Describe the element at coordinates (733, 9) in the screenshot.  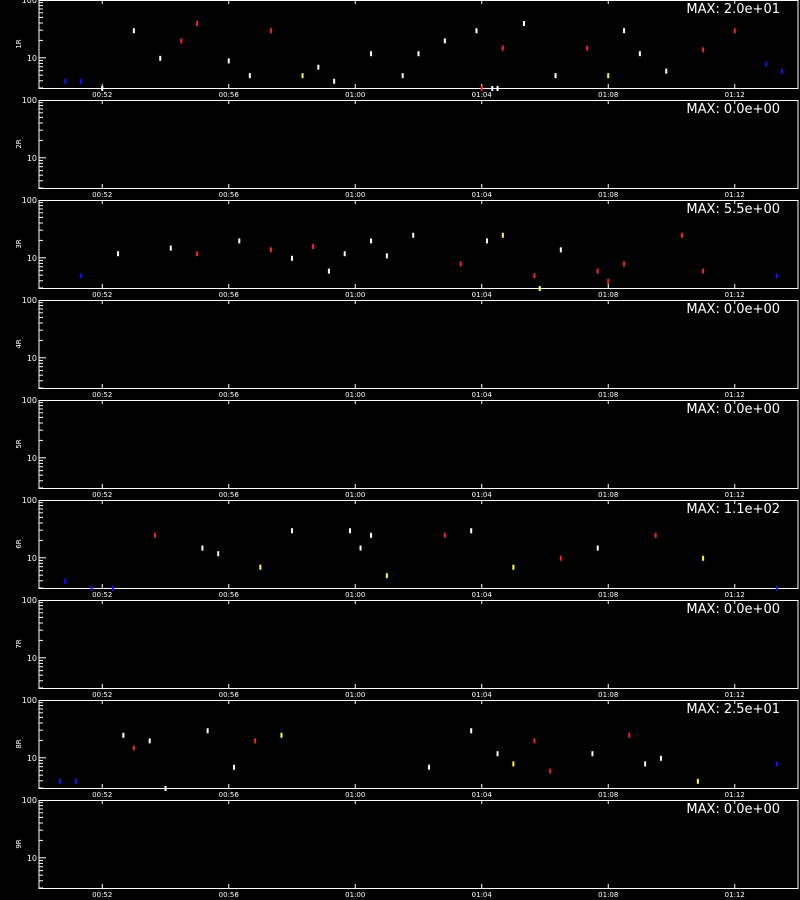
I see `max-label: MAX: 2.0e+01` at that location.